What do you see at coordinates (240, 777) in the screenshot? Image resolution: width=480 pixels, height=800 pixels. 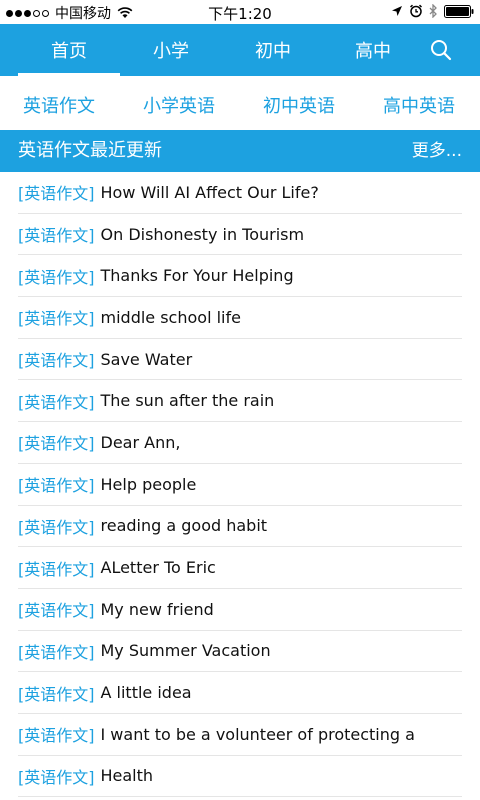 I see `article-item: [英语作文] Health` at bounding box center [240, 777].